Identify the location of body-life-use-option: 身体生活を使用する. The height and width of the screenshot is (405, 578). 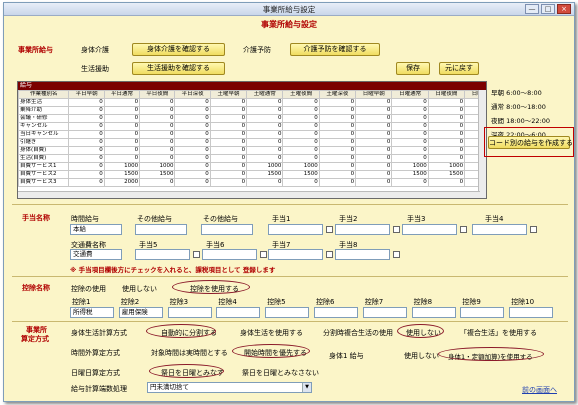
(271, 333).